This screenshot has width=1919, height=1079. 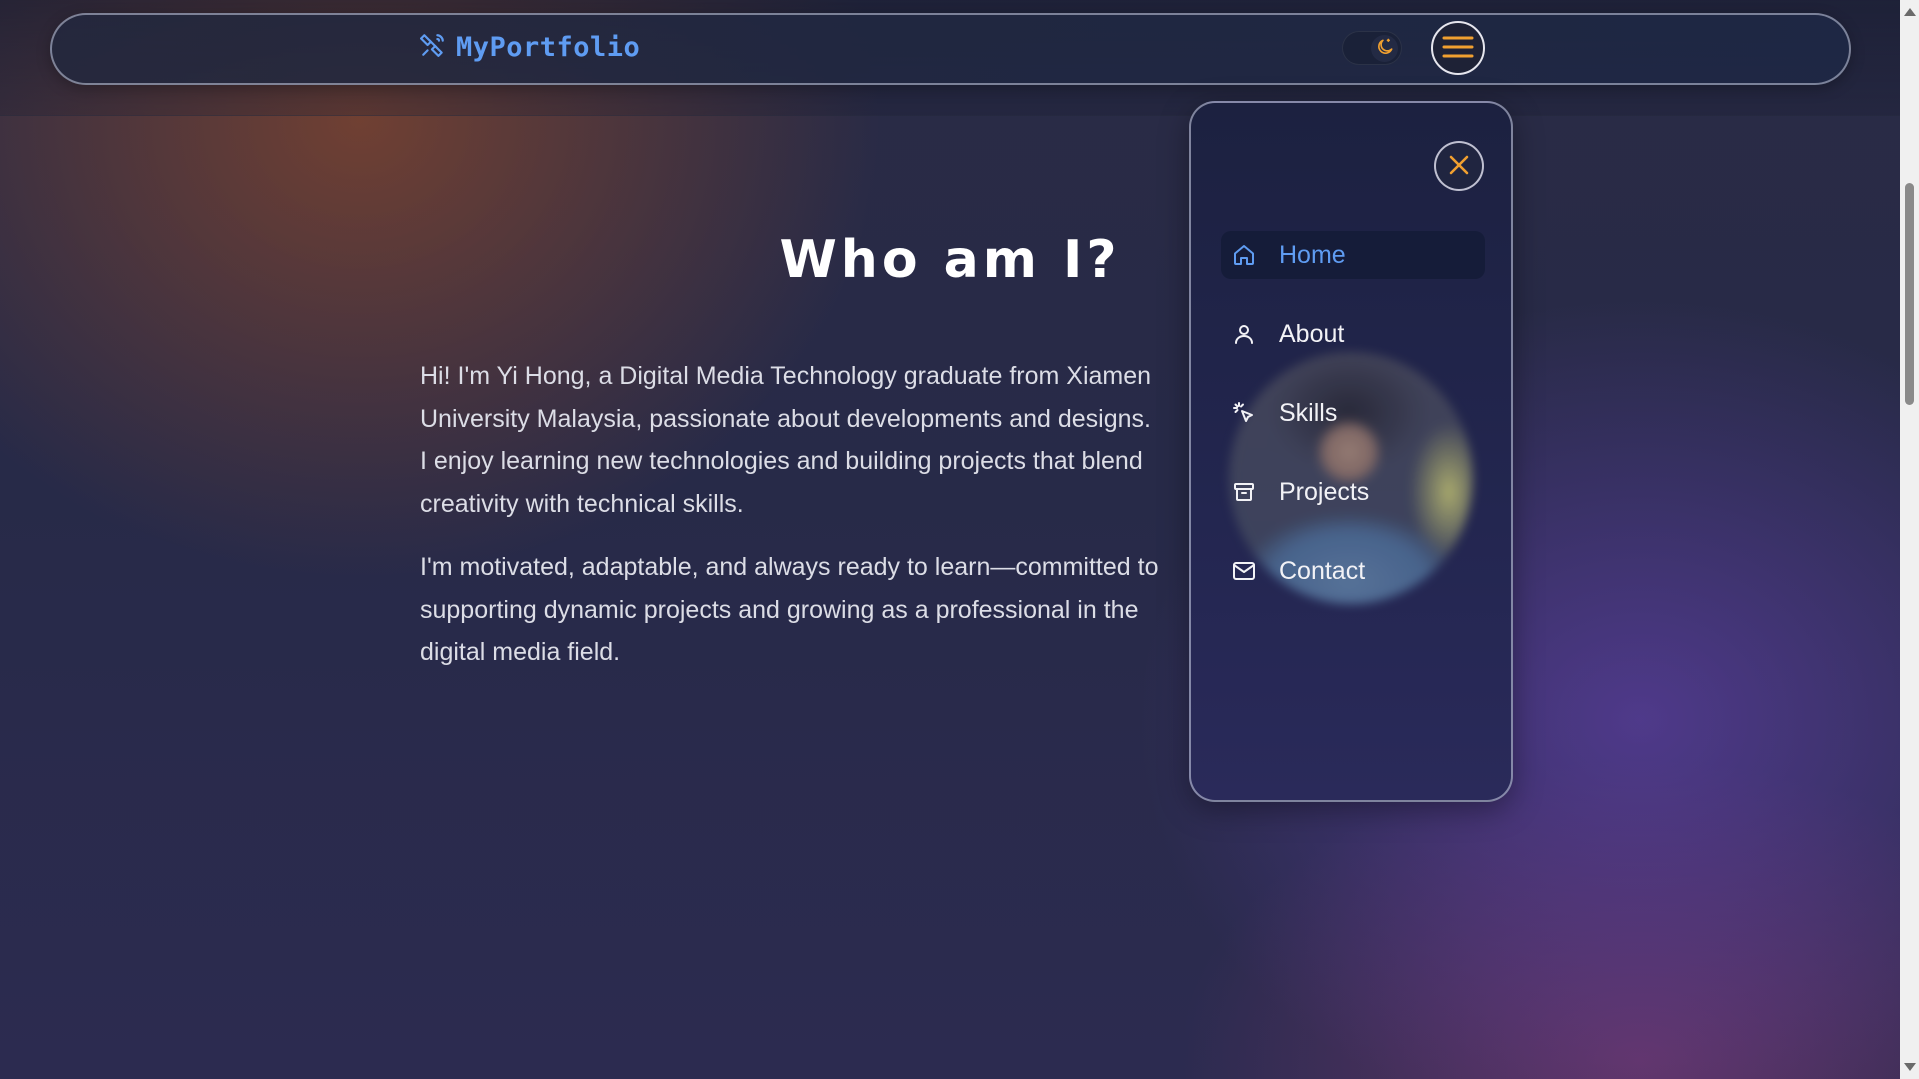 What do you see at coordinates (433, 47) in the screenshot?
I see `satellite-icon` at bounding box center [433, 47].